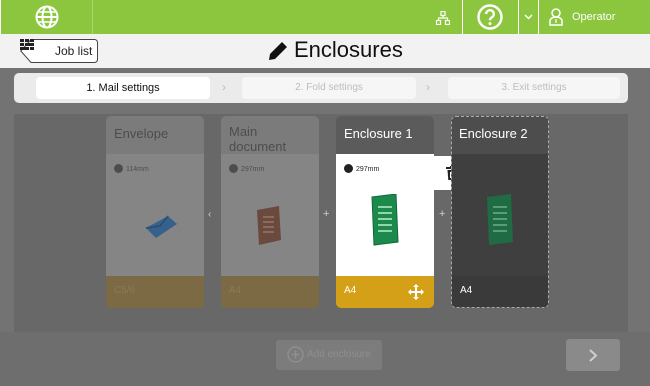  I want to click on job-list-back-button: Job list, so click(59, 51).